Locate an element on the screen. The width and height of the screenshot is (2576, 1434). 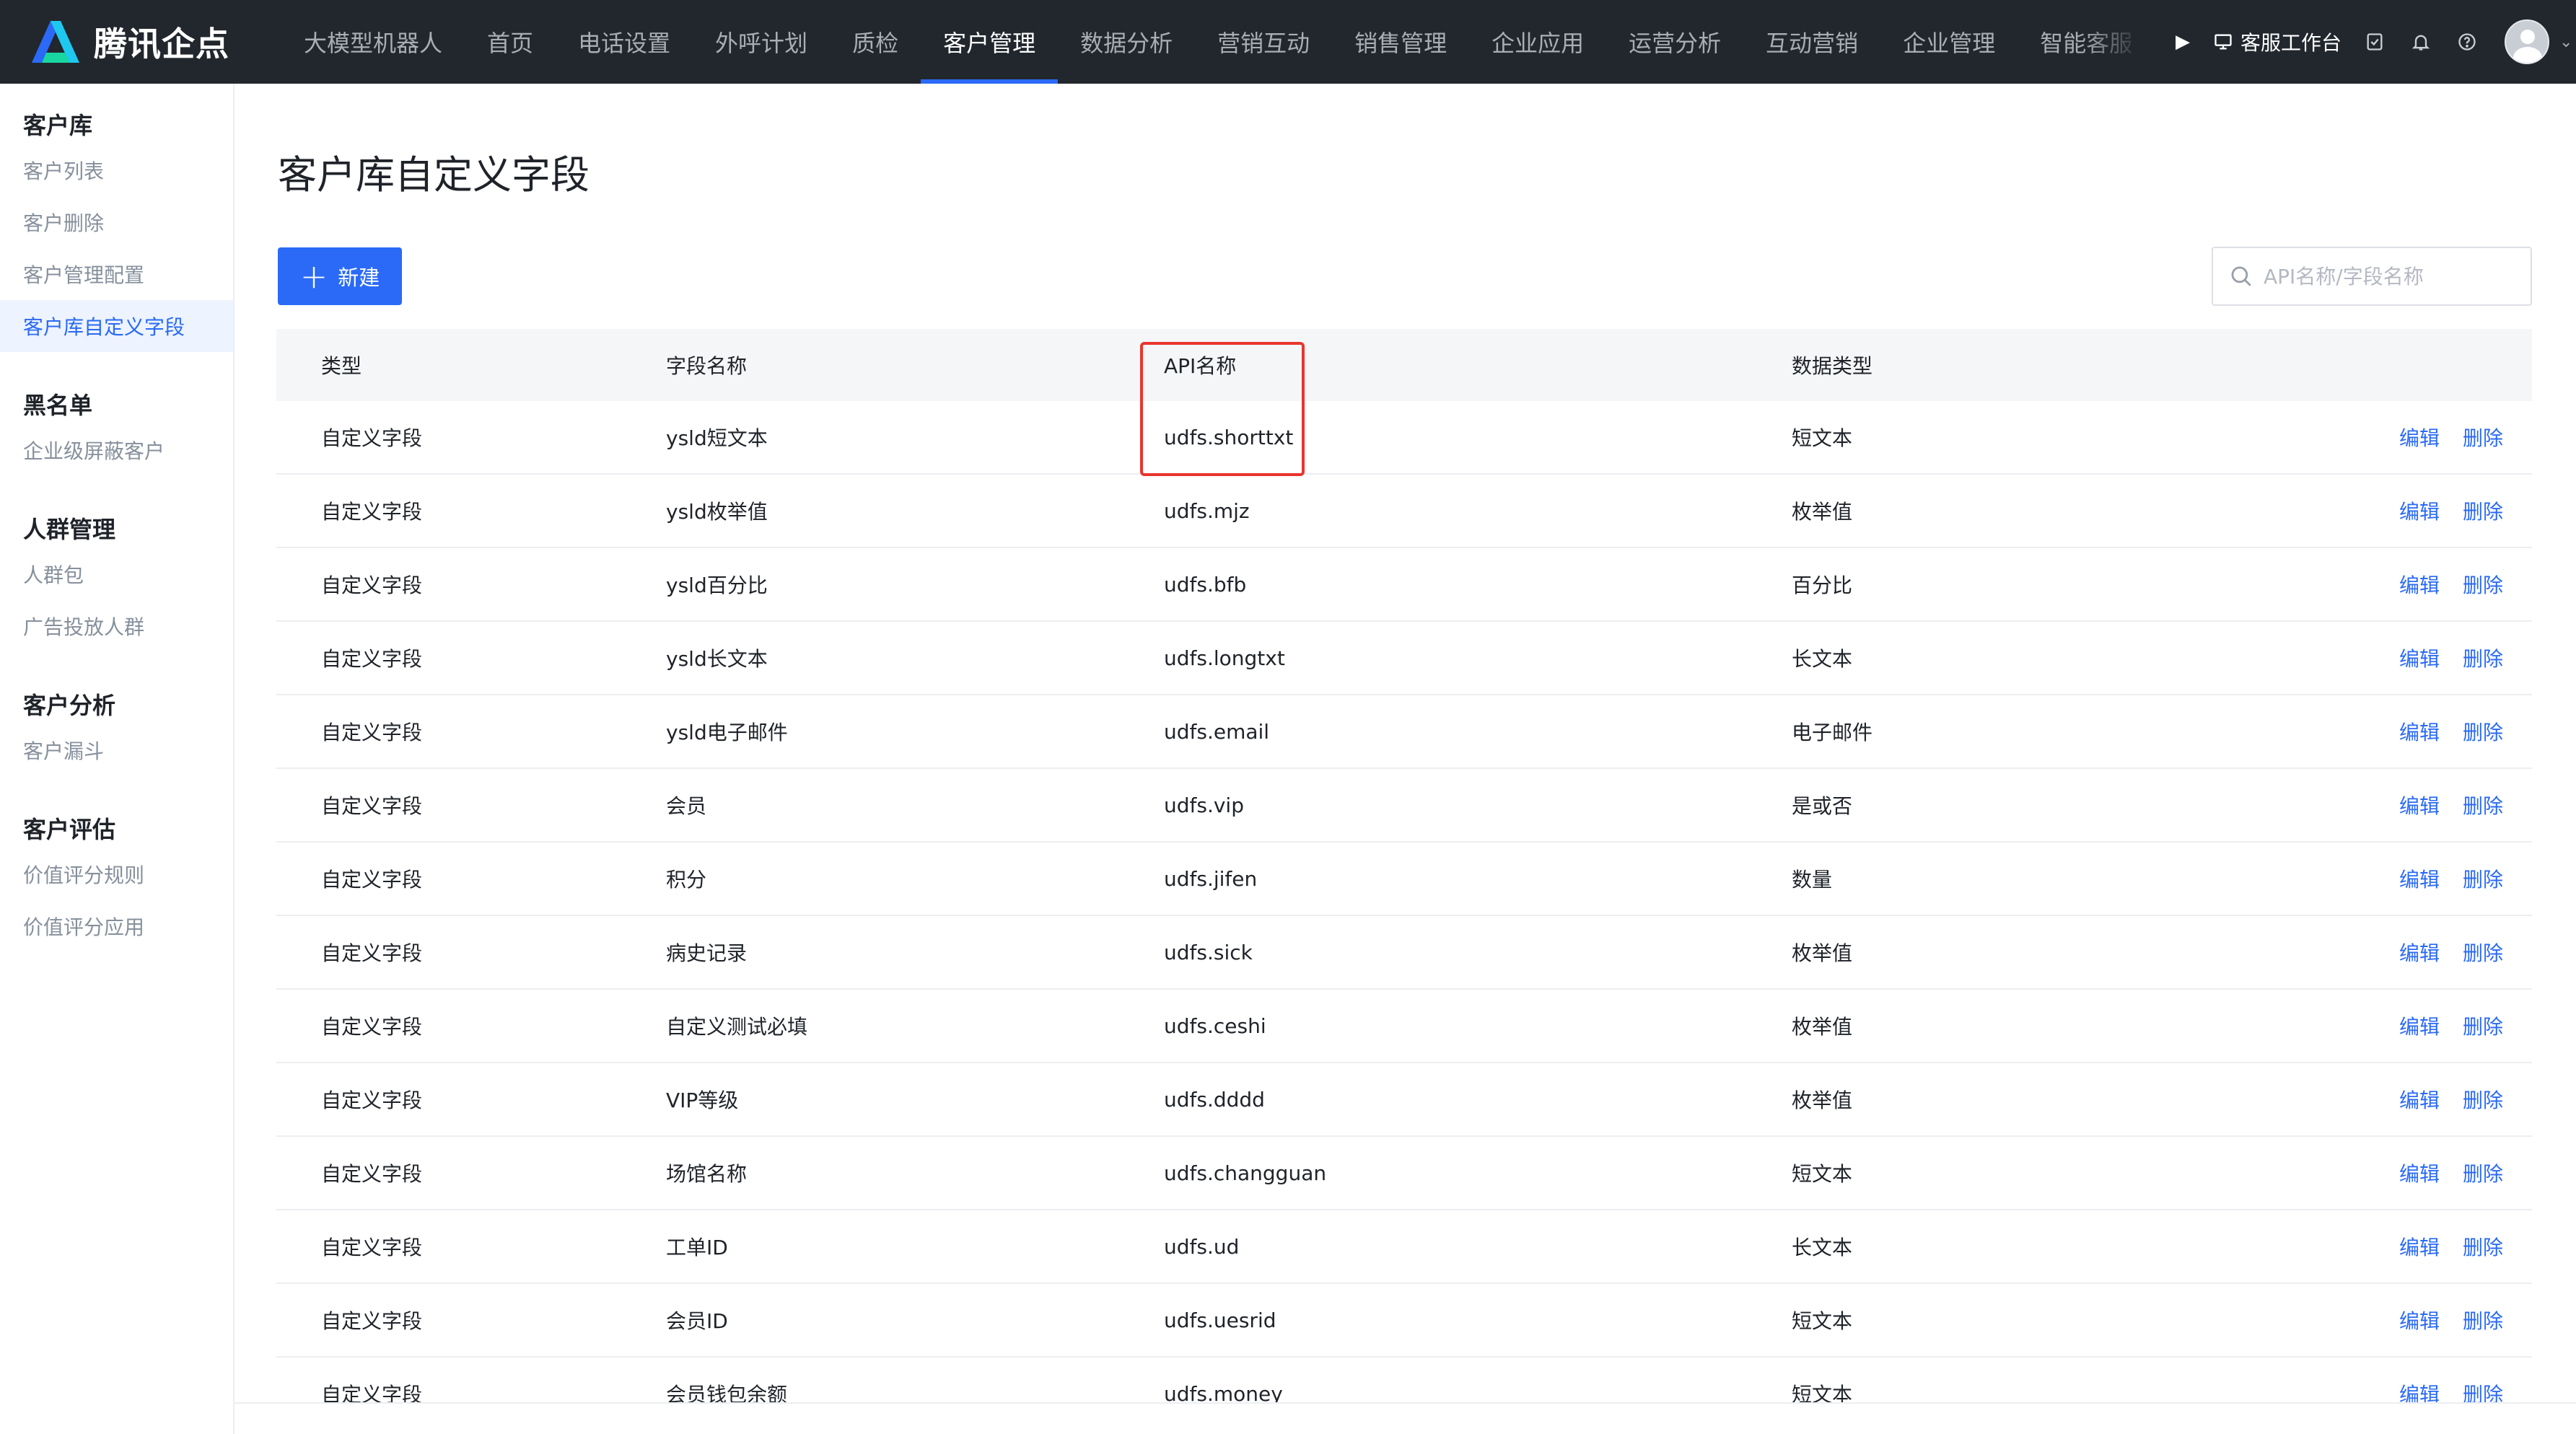
nav-item-4: 质检 is located at coordinates (876, 42).